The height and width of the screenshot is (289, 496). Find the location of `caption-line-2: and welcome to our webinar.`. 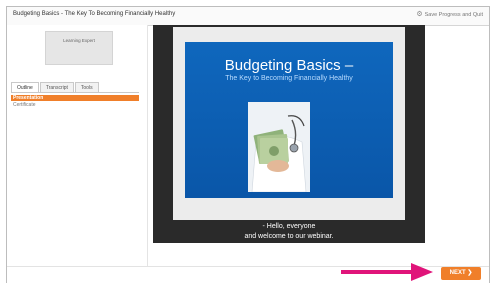

caption-line-2: and welcome to our webinar. is located at coordinates (289, 236).